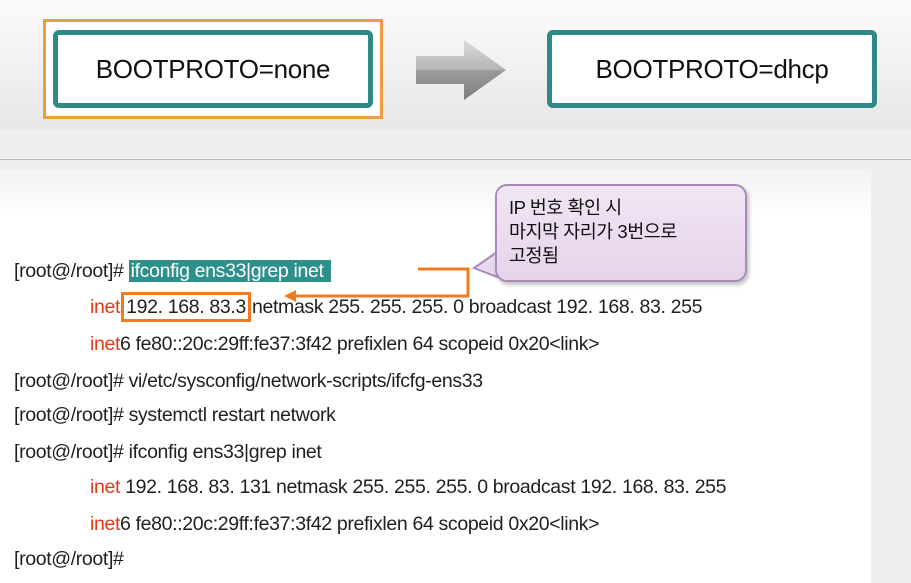  I want to click on callout-line-3: 고정됨, so click(534, 255).